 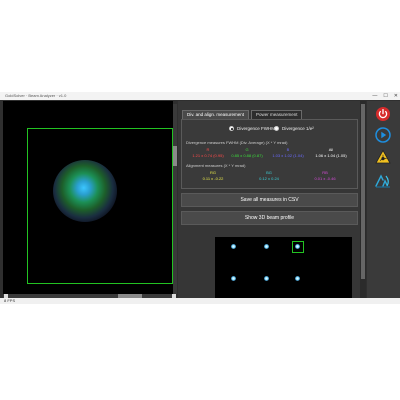 I want to click on close-window-button: ✕, so click(x=396, y=96).